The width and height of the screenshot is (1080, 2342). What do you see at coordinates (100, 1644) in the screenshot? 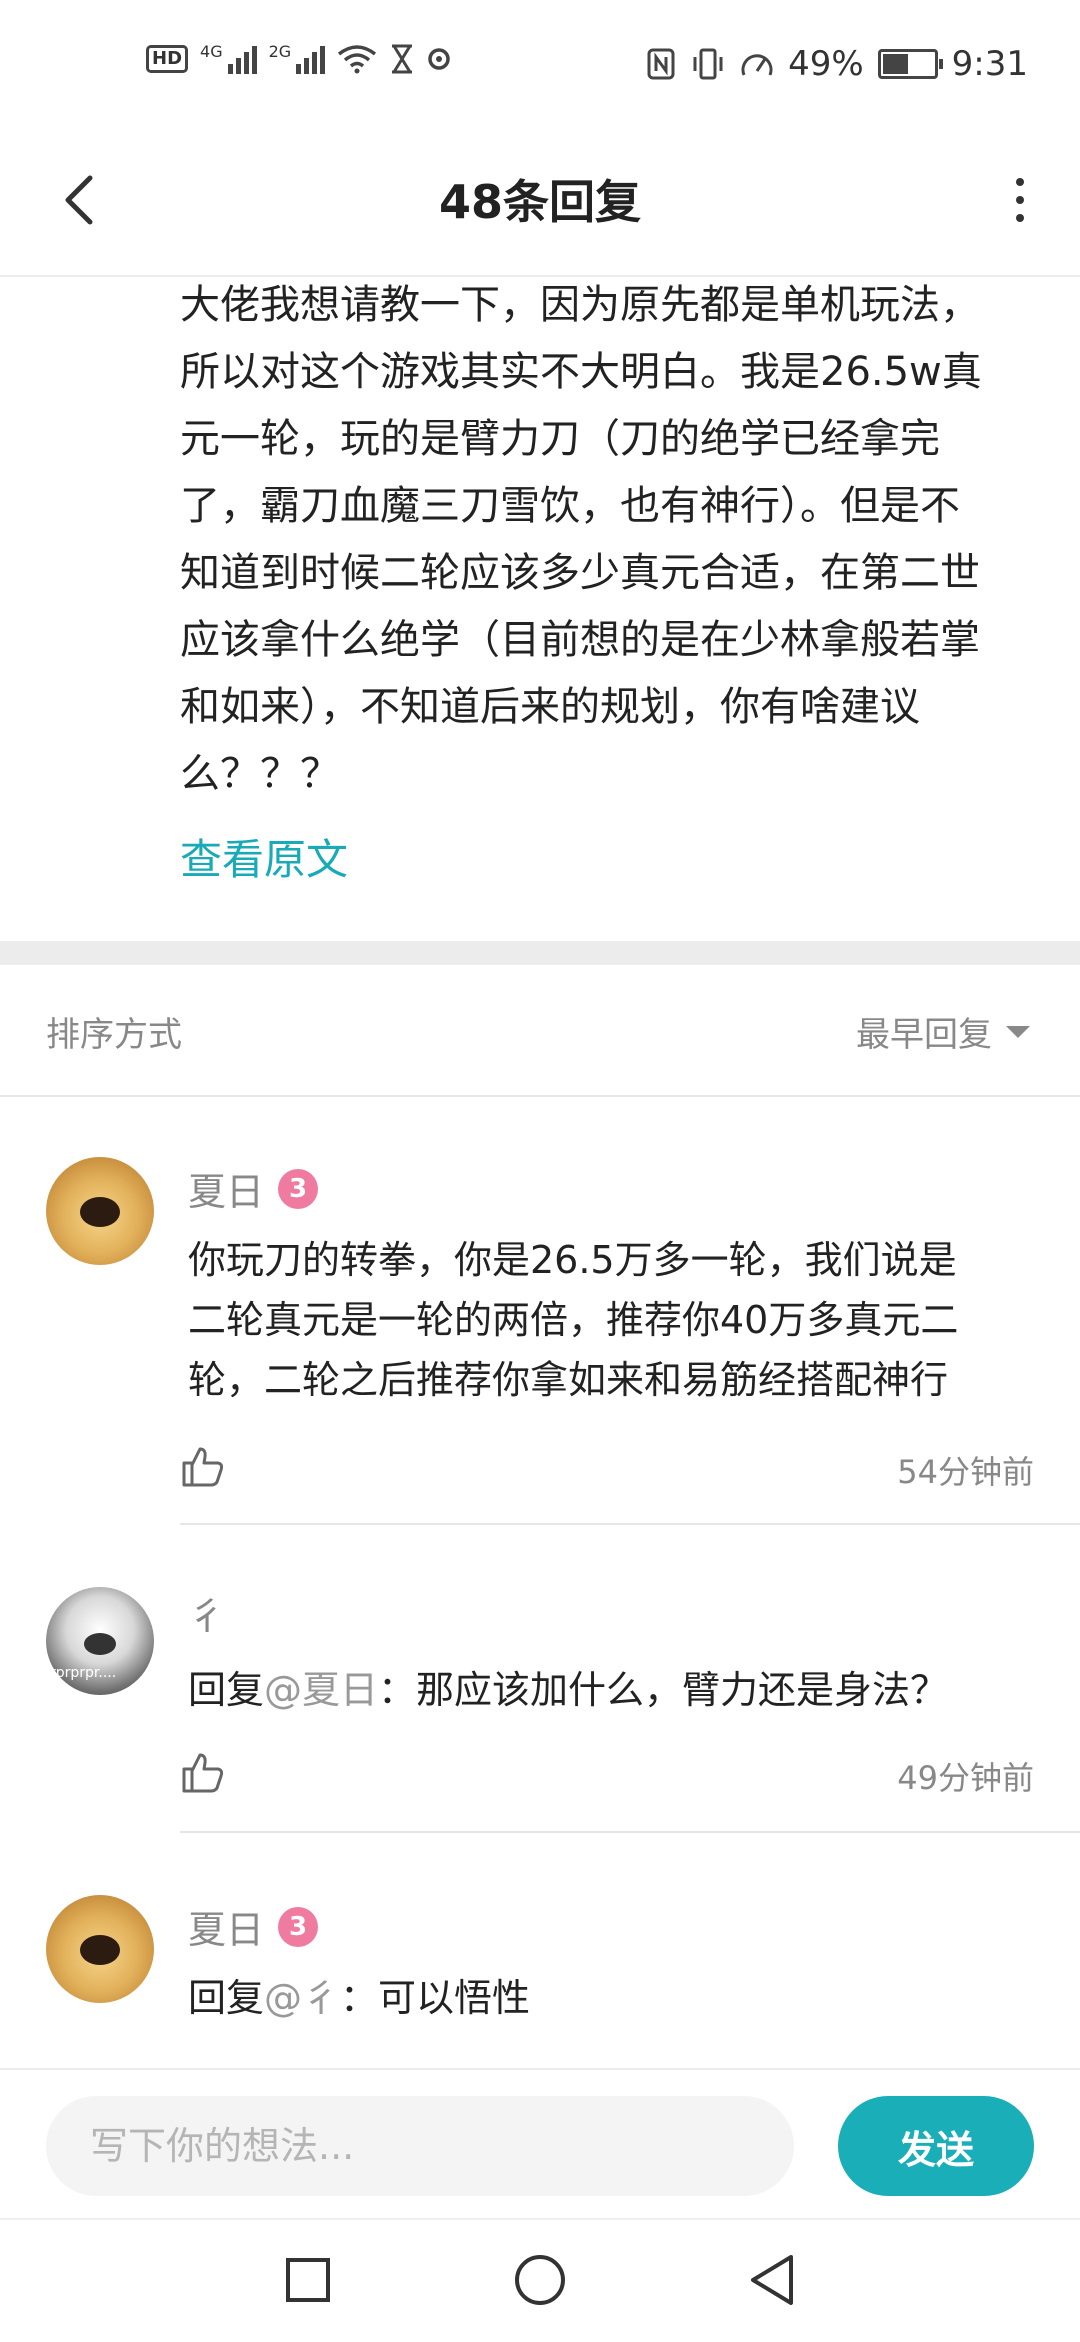
I see `husky-face-icon` at bounding box center [100, 1644].